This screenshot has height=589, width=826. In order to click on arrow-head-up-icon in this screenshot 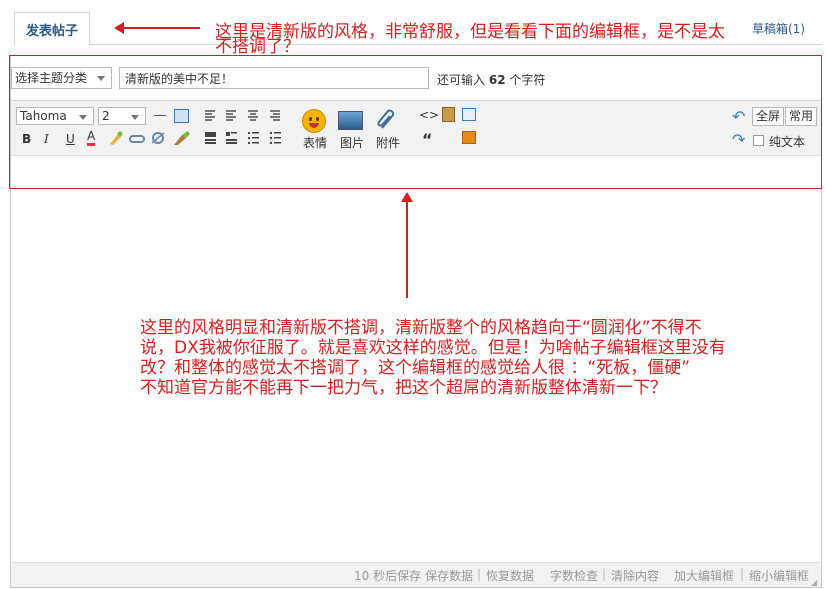, I will do `click(407, 197)`.